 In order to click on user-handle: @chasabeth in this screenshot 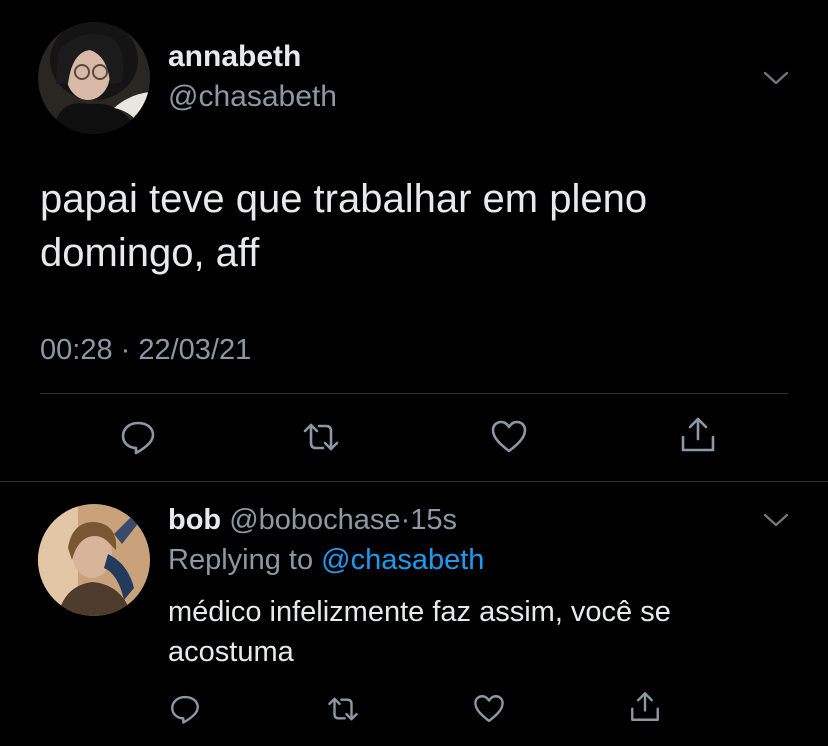, I will do `click(252, 97)`.